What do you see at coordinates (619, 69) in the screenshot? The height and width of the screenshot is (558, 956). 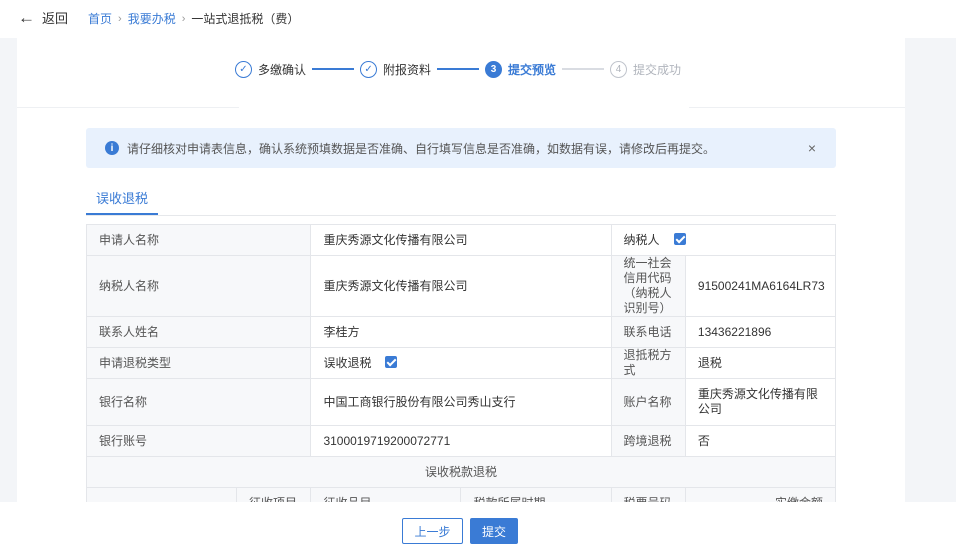 I see `step-number-badge: 4` at bounding box center [619, 69].